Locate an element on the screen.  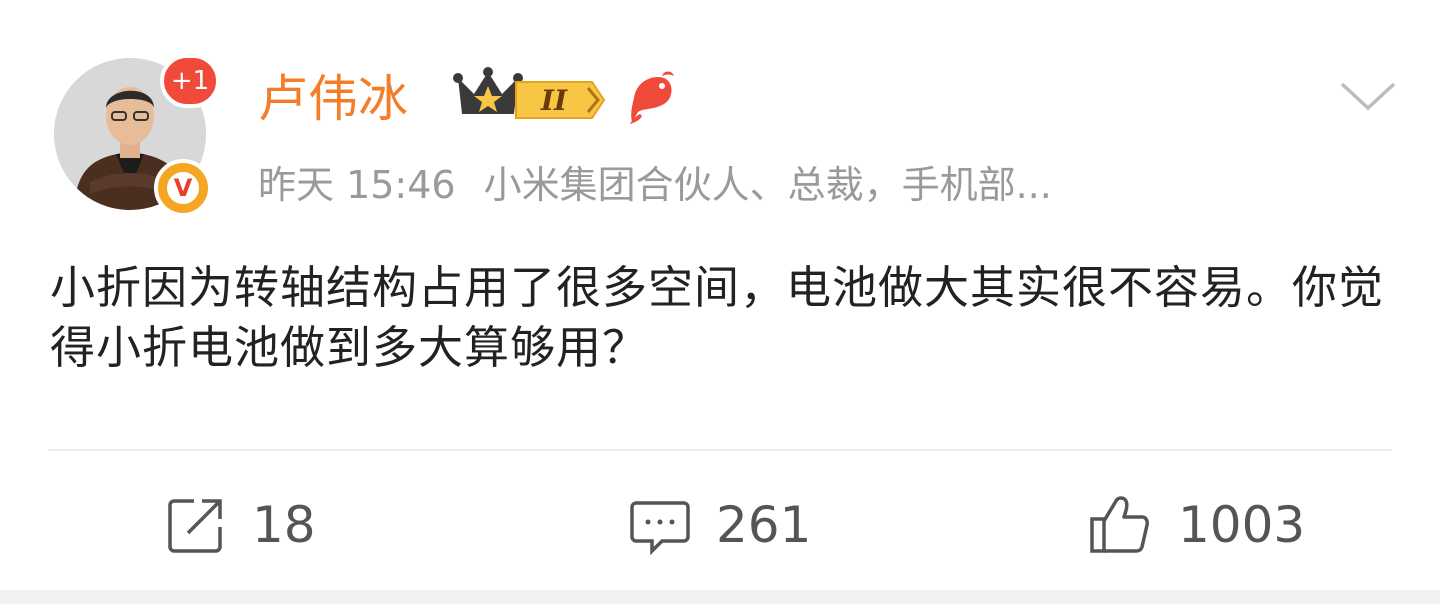
plus-badge-text: +1 is located at coordinates (190, 81).